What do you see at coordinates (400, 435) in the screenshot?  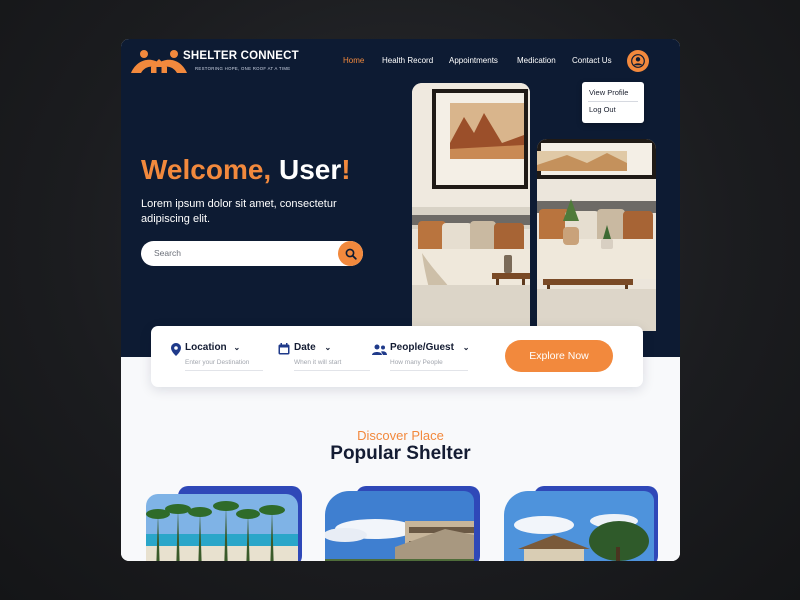 I see `section-kicker: Discover Place` at bounding box center [400, 435].